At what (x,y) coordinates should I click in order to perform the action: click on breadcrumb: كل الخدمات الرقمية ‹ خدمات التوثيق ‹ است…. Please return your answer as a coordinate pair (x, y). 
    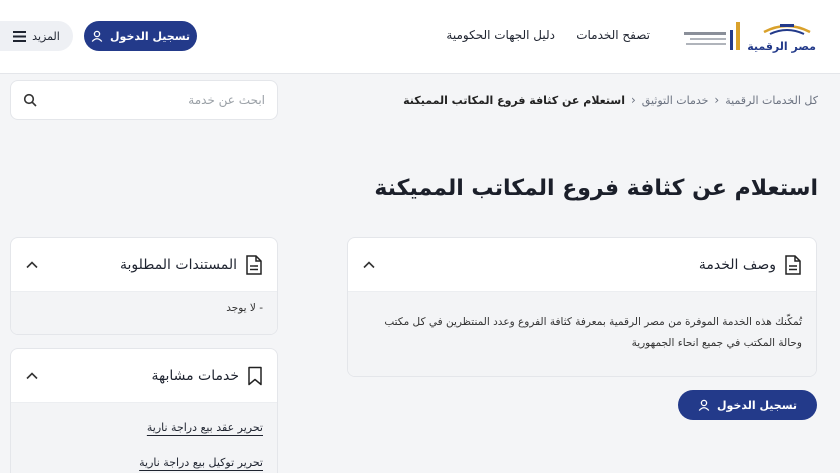
    Looking at the image, I should click on (610, 100).